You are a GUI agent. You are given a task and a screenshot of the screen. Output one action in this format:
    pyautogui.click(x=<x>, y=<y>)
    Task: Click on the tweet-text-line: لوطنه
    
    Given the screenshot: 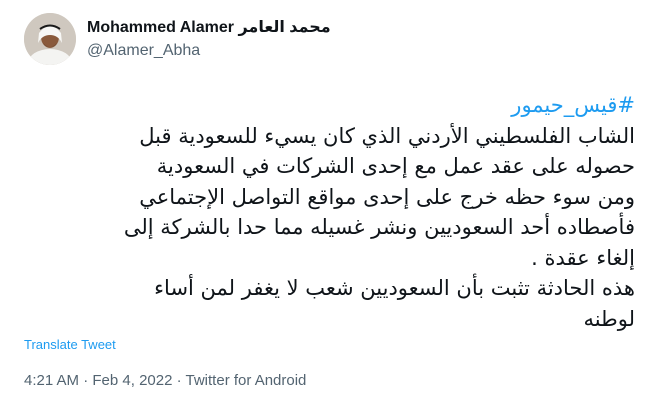 What is the action you would take?
    pyautogui.click(x=609, y=318)
    